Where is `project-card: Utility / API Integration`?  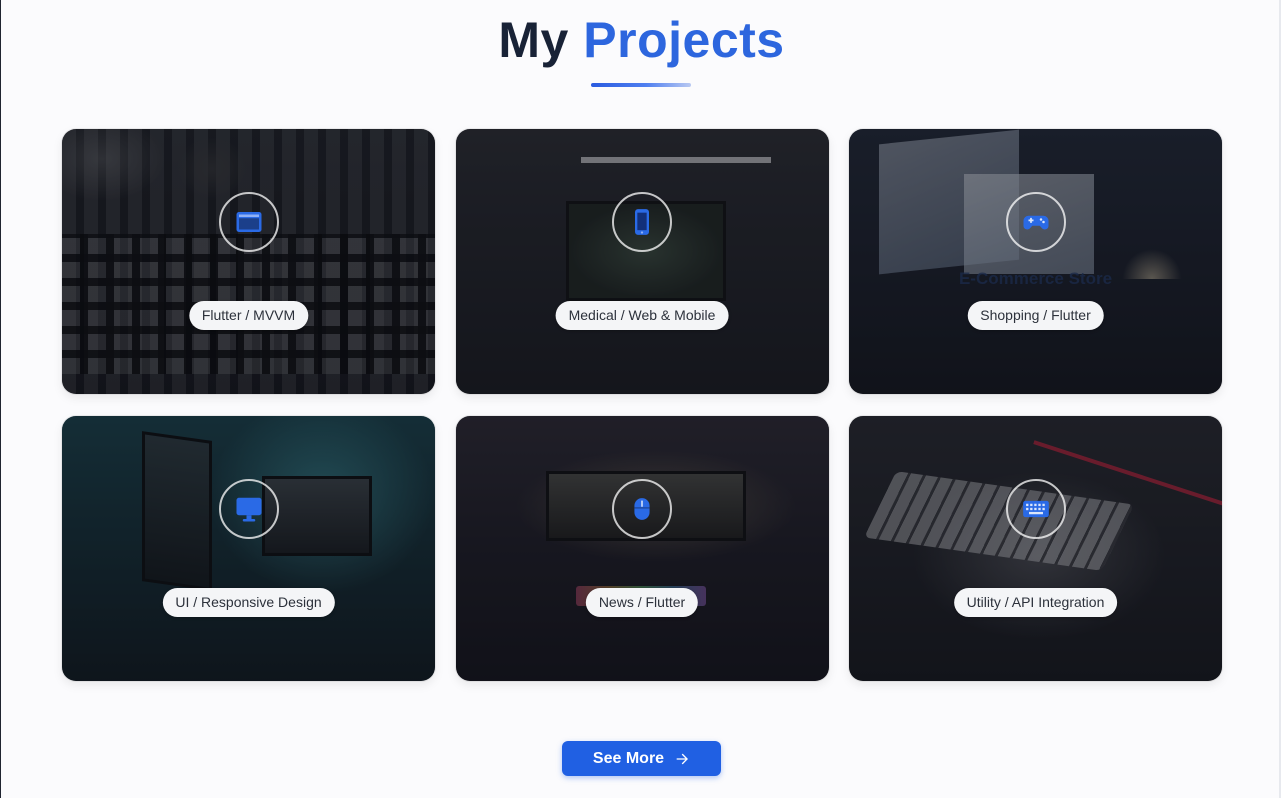 project-card: Utility / API Integration is located at coordinates (1035, 548).